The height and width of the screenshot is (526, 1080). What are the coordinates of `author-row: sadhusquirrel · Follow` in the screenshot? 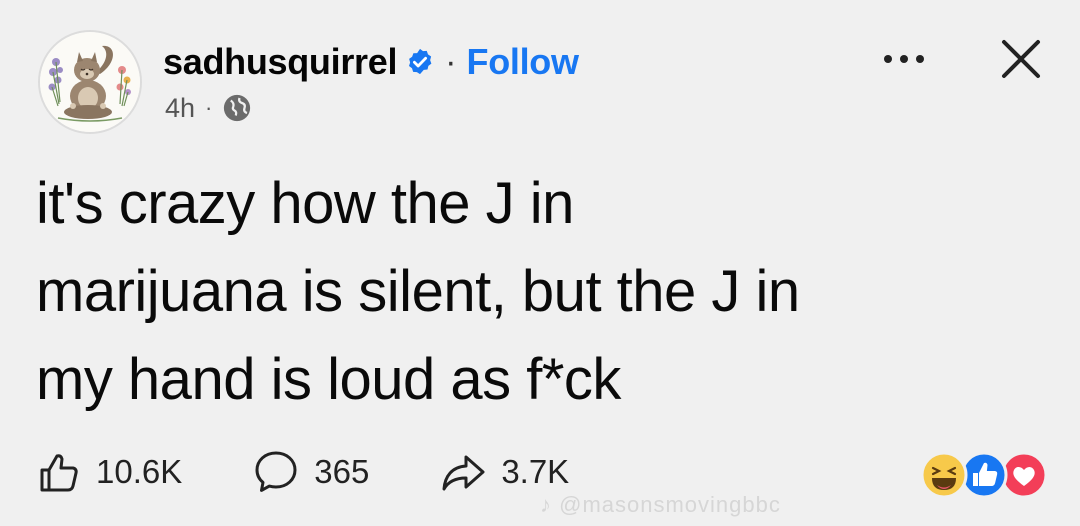 It's located at (371, 62).